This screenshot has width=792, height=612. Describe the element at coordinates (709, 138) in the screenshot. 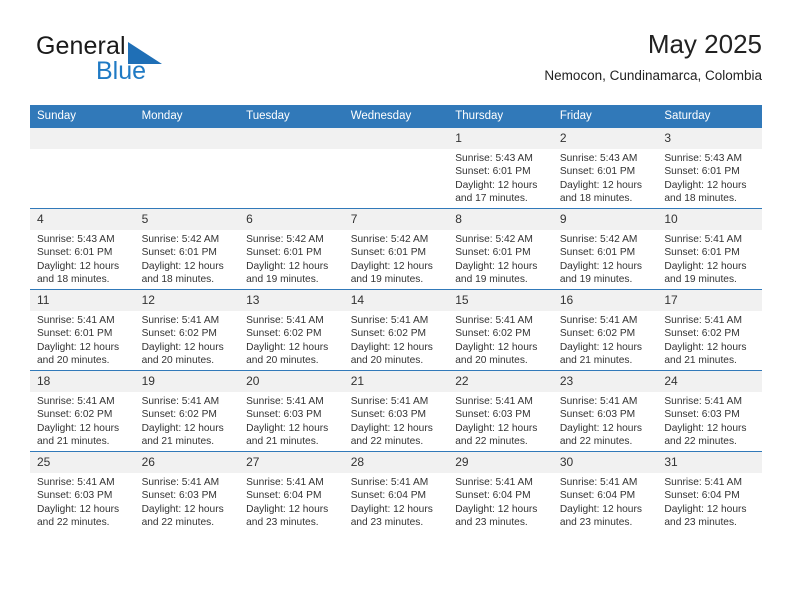

I see `day-number: 3` at that location.